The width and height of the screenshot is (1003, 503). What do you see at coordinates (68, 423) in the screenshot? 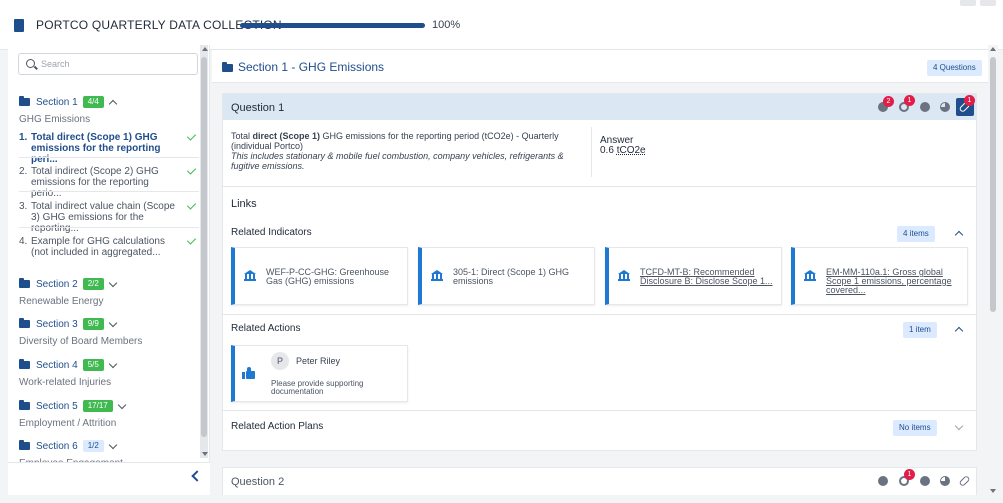
I see `section-name: Employment / Attrition` at bounding box center [68, 423].